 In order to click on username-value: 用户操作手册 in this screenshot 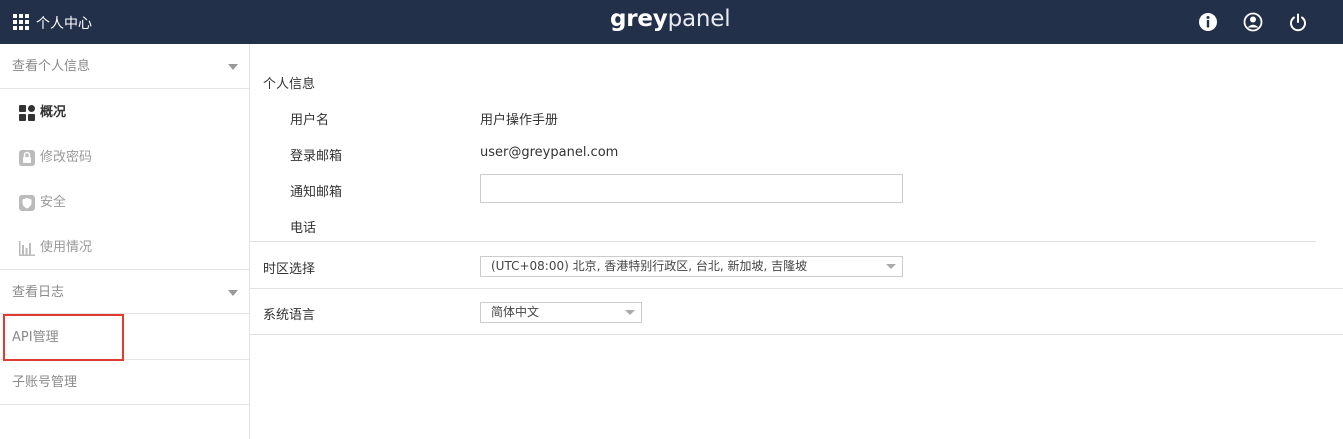, I will do `click(519, 120)`.